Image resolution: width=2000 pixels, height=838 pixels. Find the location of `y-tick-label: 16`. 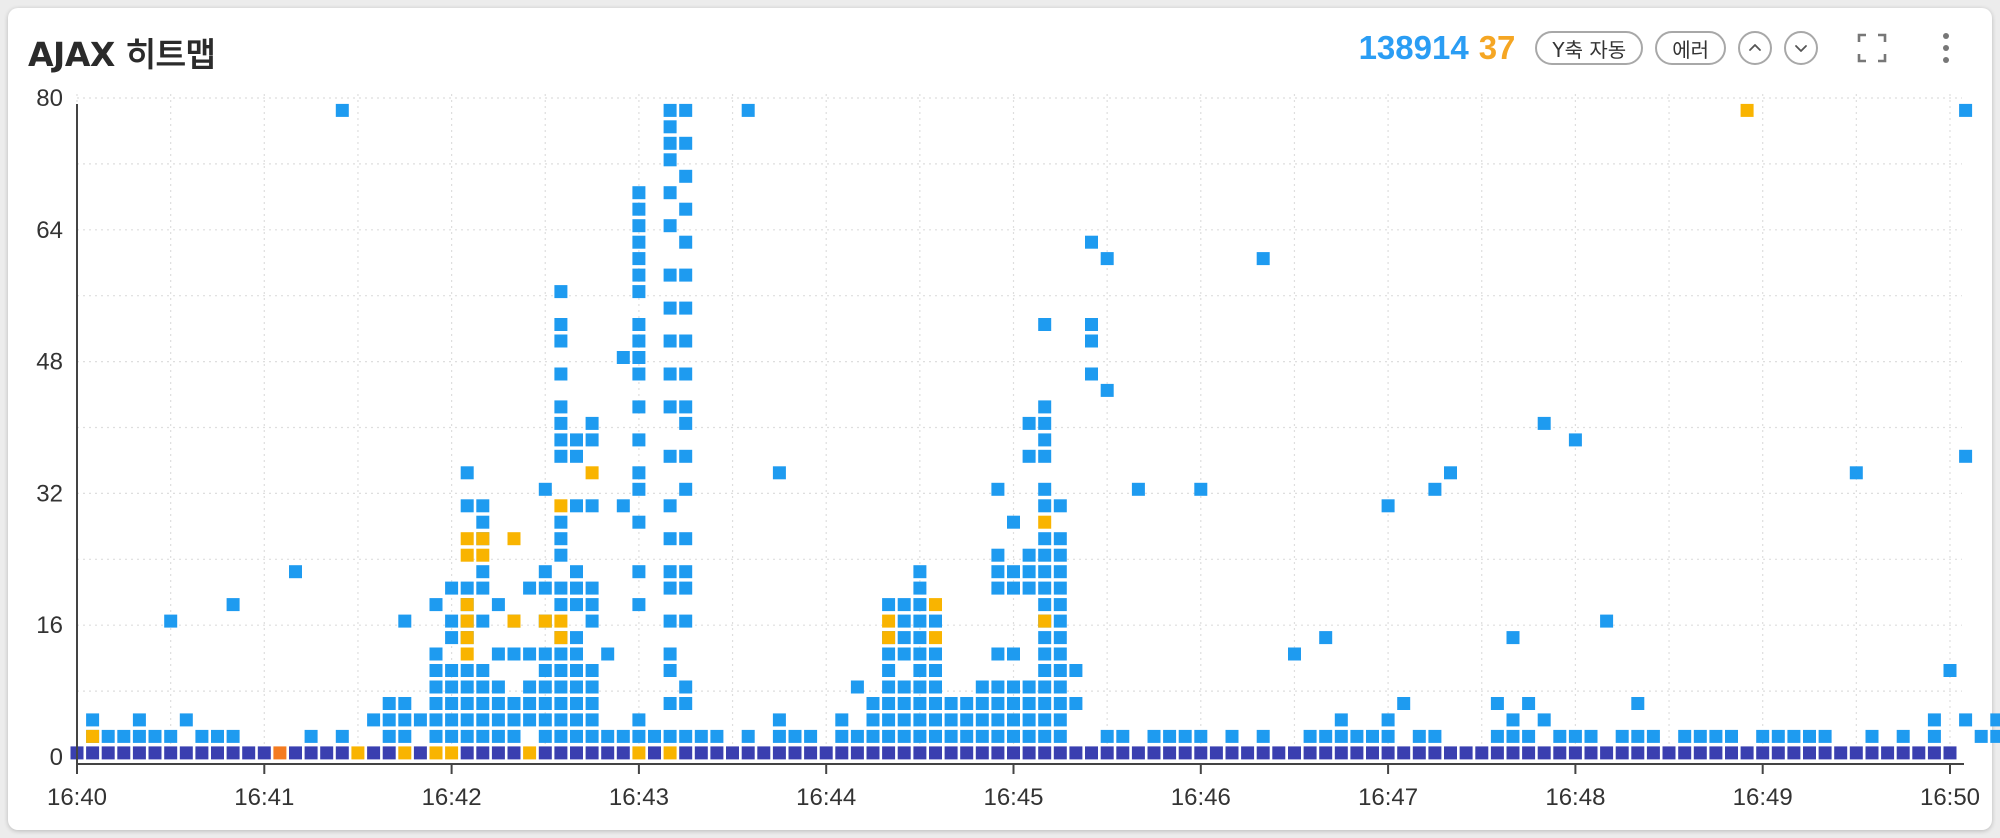

y-tick-label: 16 is located at coordinates (49, 625).